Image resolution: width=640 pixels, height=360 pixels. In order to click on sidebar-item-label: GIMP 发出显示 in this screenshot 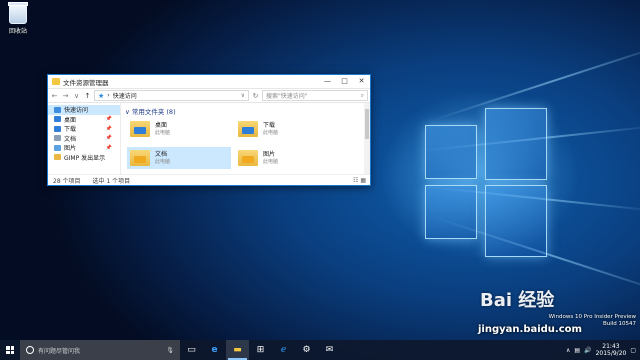, I will do `click(85, 158)`.